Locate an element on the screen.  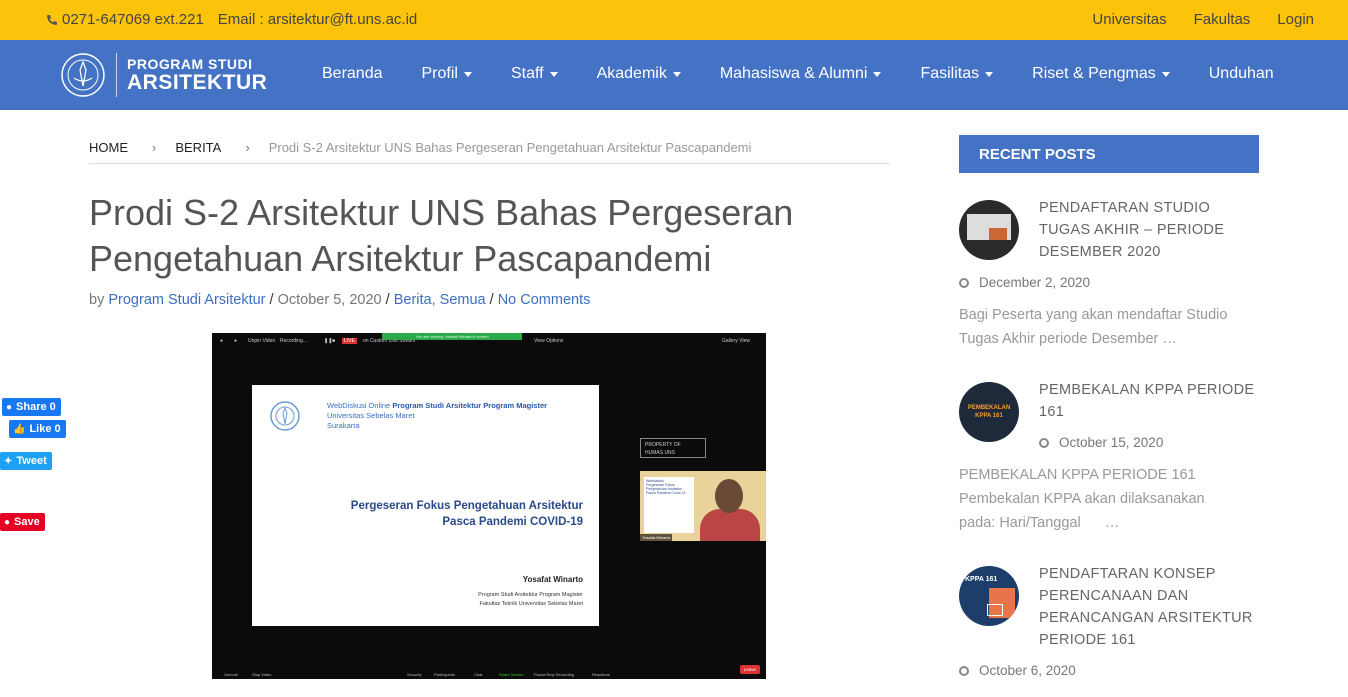
cam-paper-4: Pasca Pandemi Covid-19 is located at coordinates (666, 493).